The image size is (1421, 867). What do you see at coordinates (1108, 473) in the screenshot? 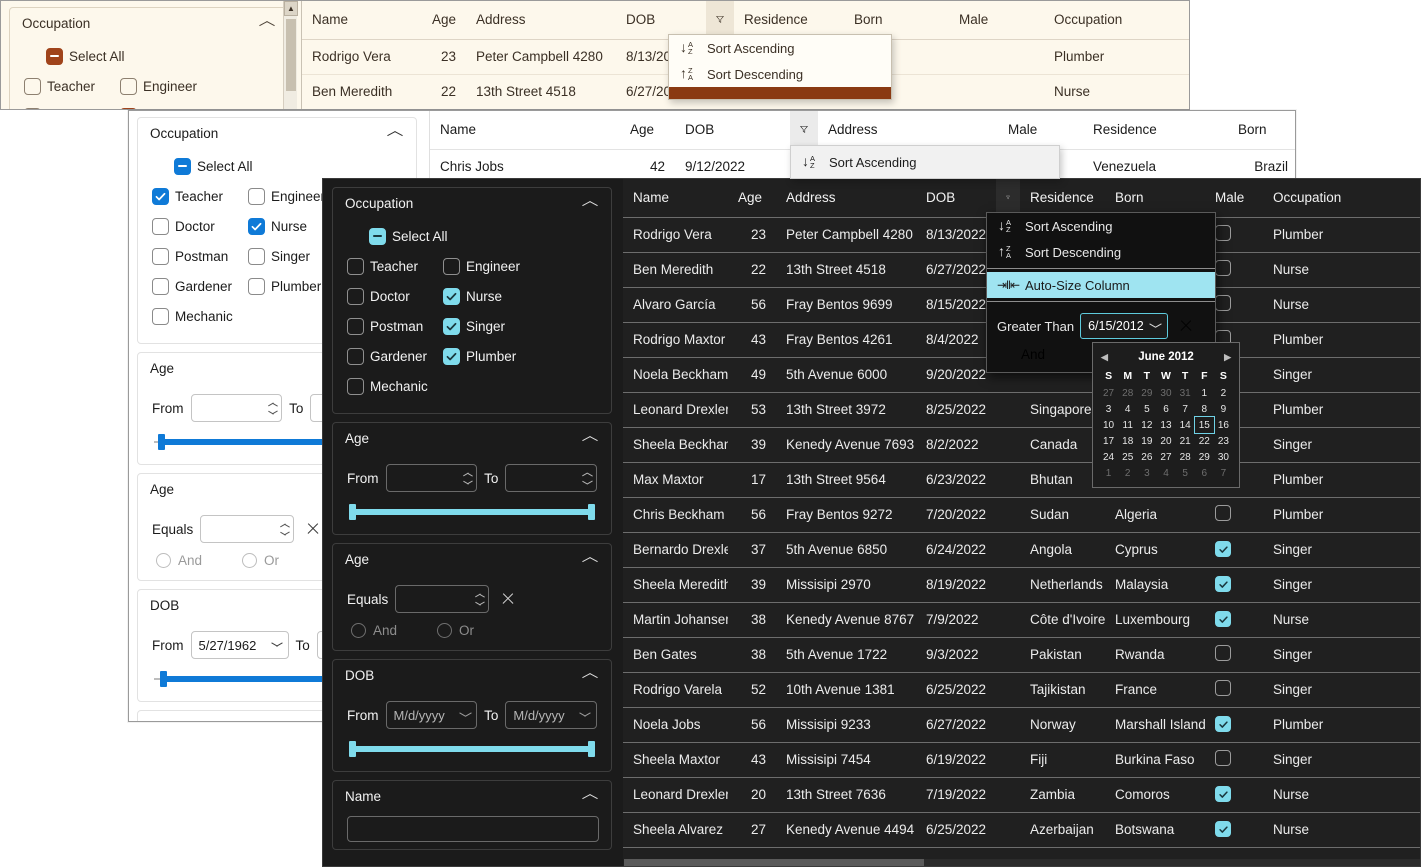
I see `calendar-day: 1` at bounding box center [1108, 473].